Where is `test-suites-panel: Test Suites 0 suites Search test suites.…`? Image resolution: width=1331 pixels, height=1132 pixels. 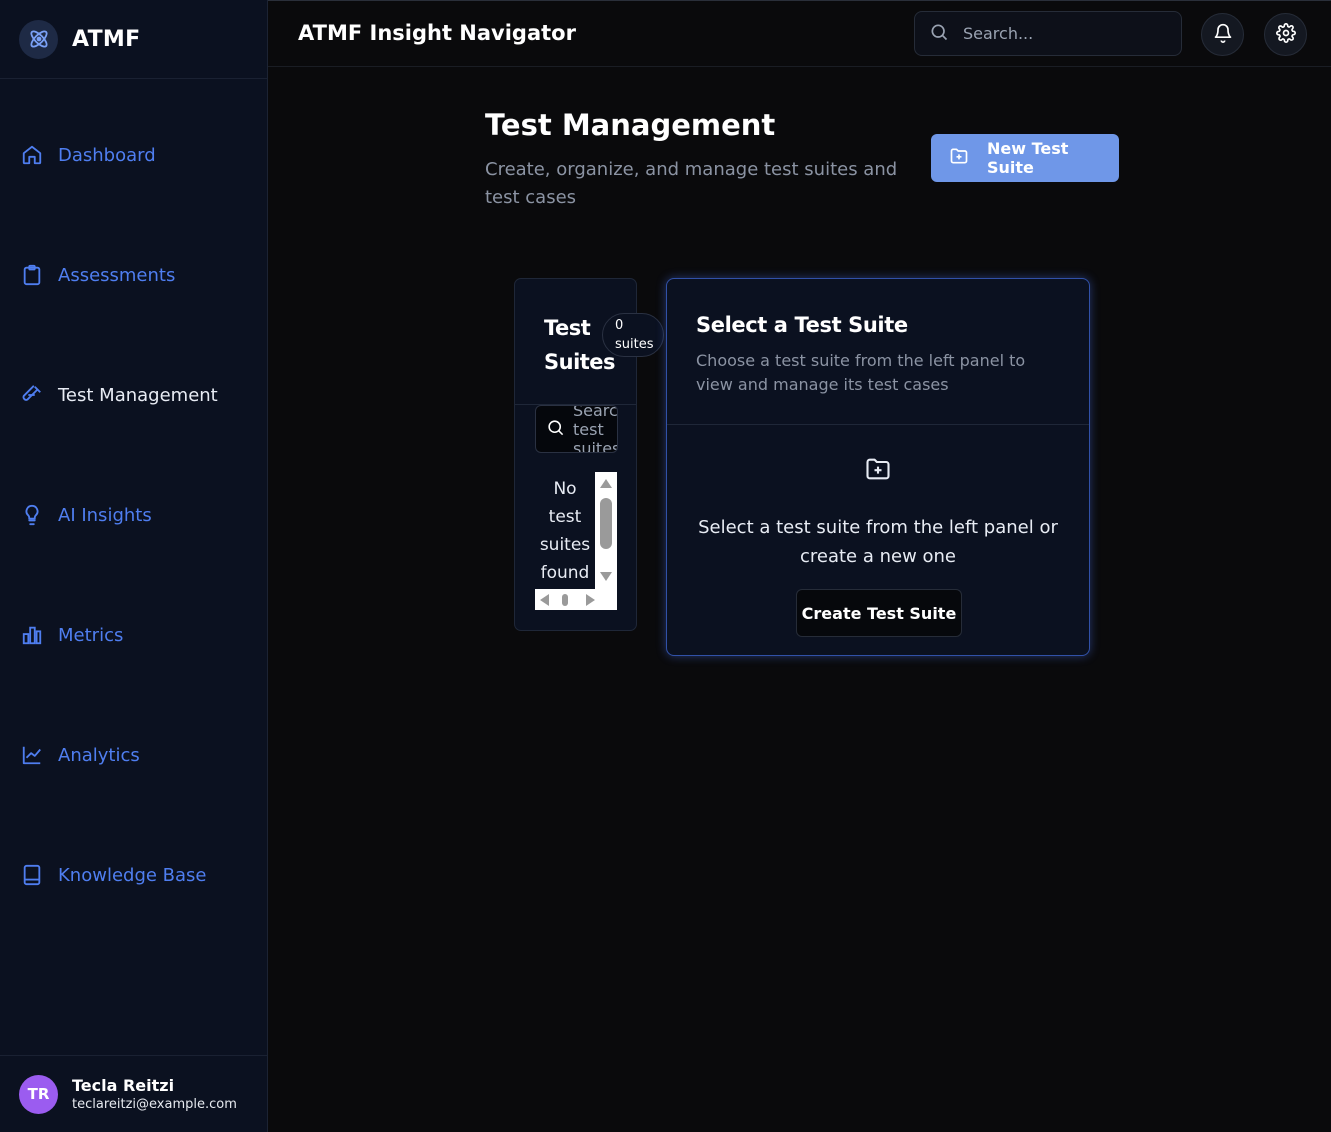 test-suites-panel: Test Suites 0 suites Search test suites.… is located at coordinates (589, 454).